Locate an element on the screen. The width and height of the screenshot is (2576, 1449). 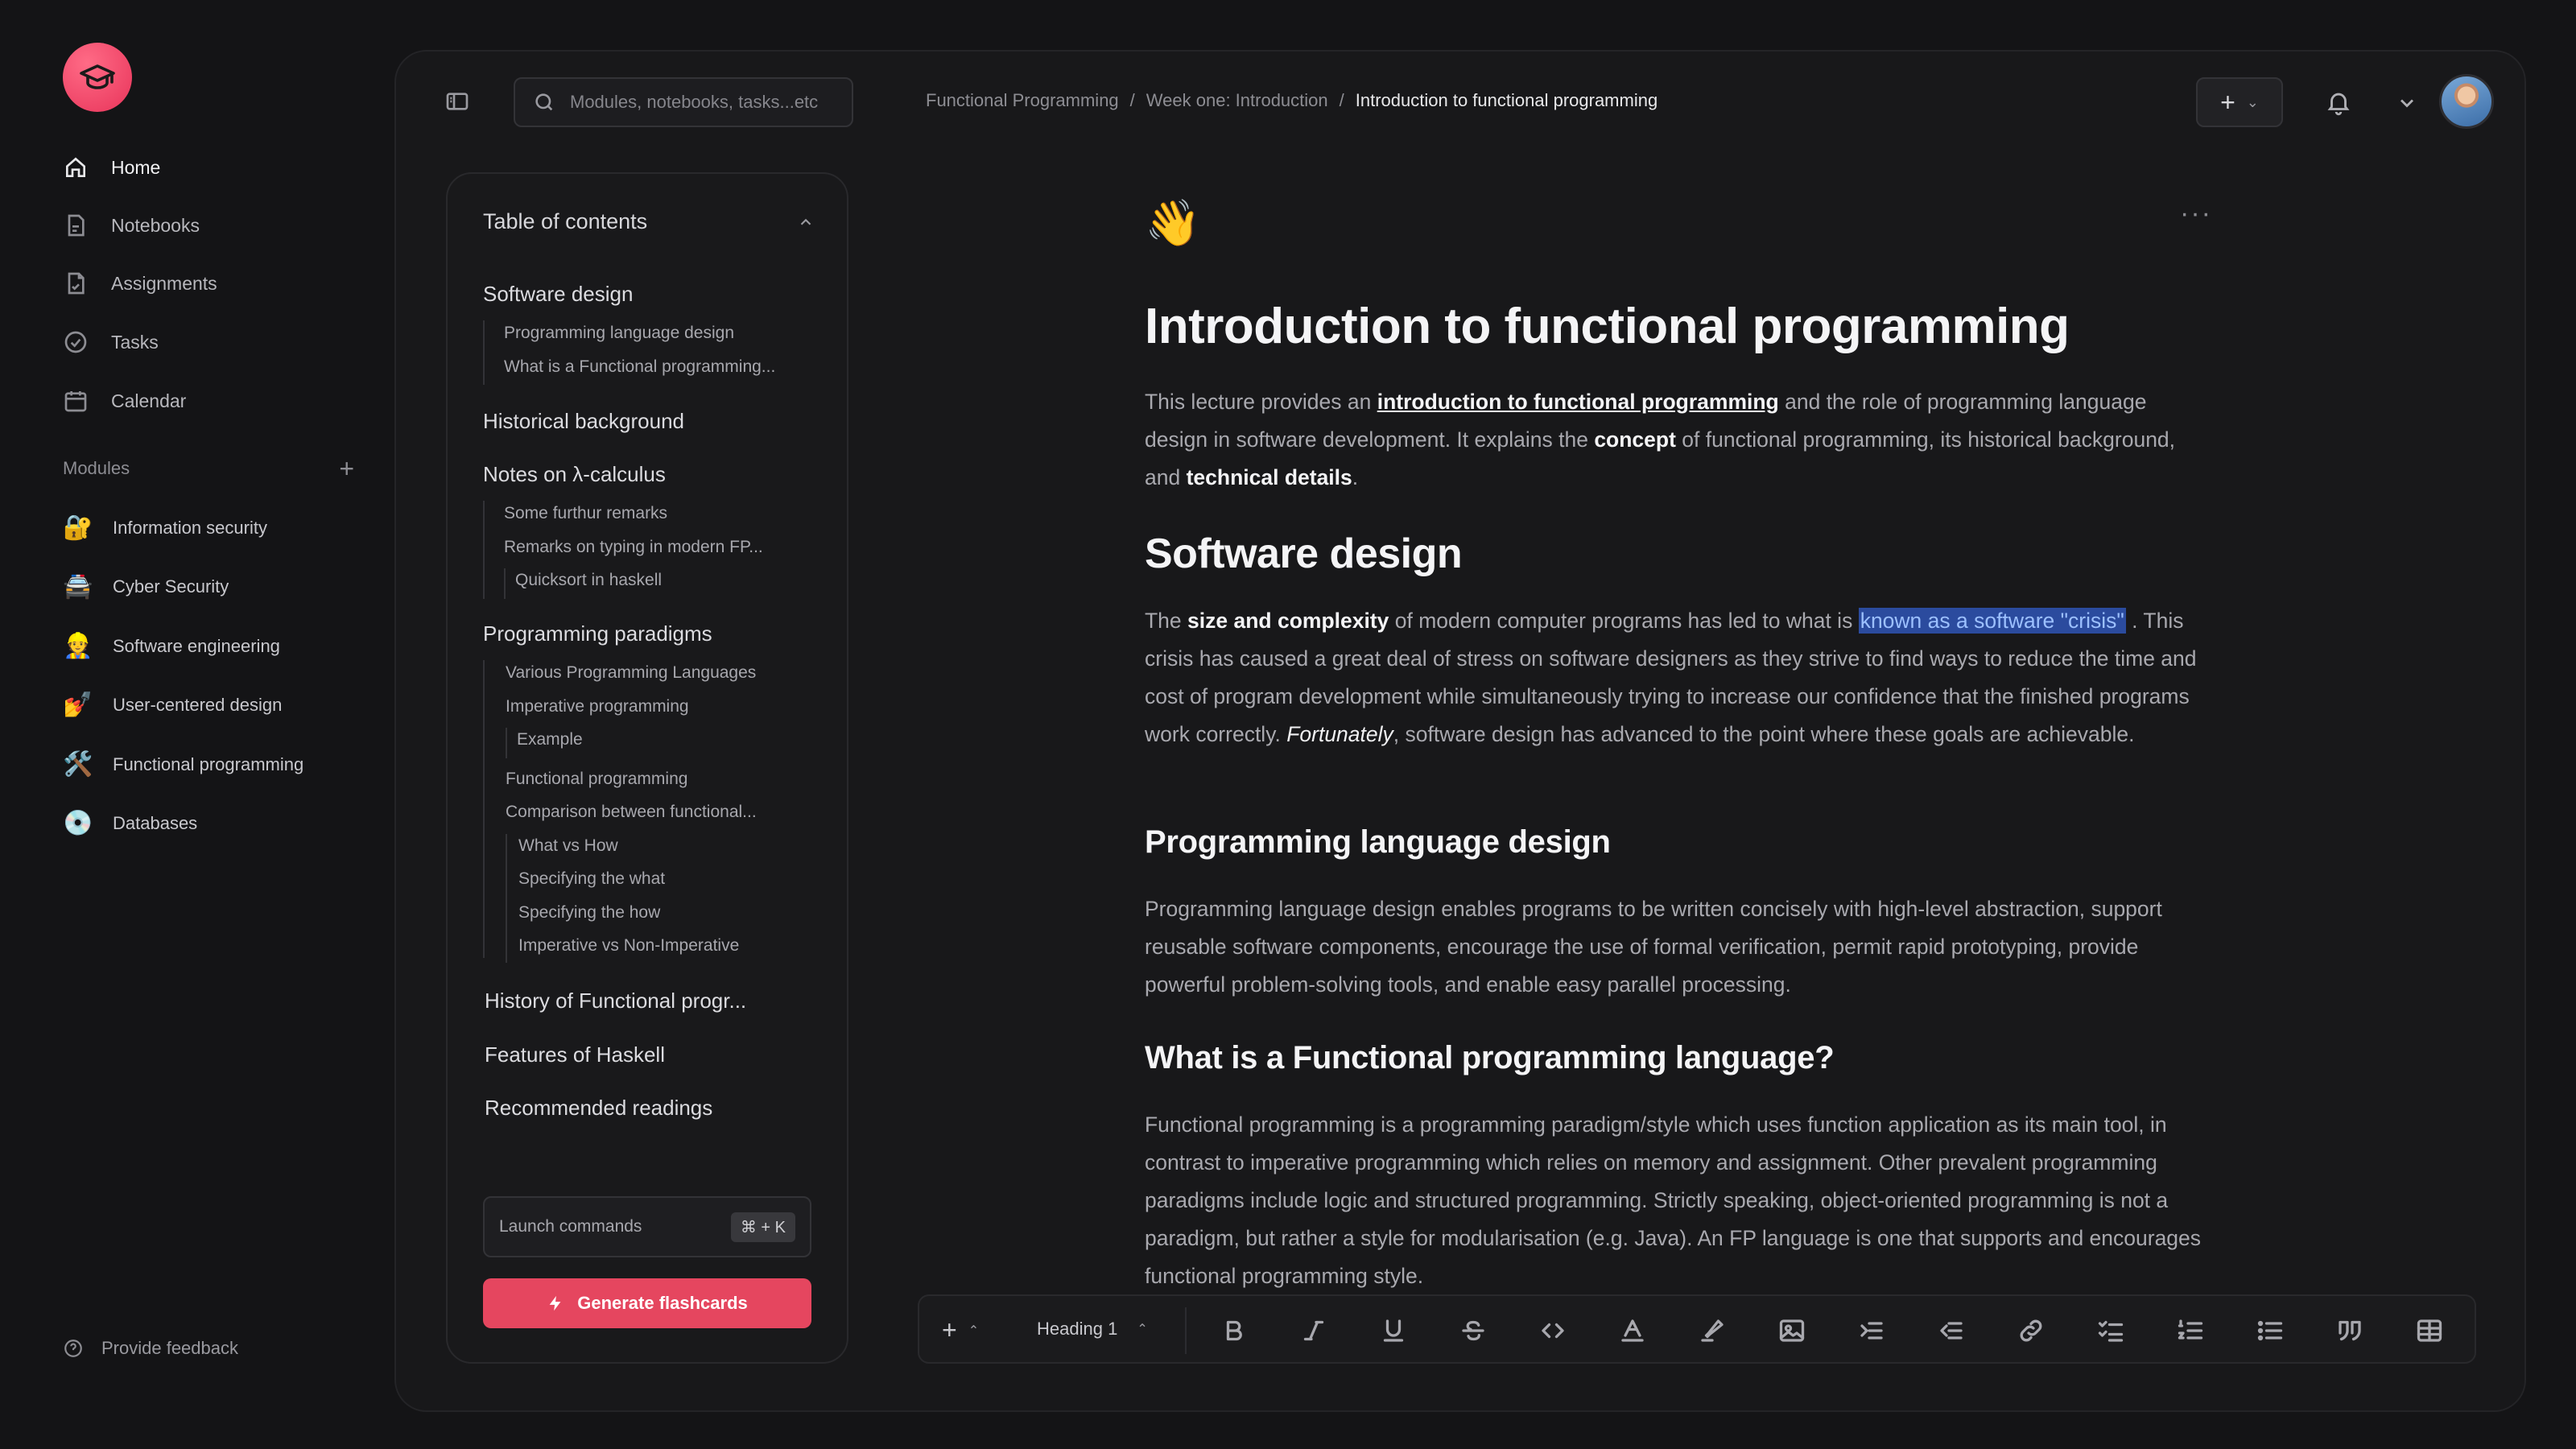
toc-subitem: Imperative programming is located at coordinates (597, 706).